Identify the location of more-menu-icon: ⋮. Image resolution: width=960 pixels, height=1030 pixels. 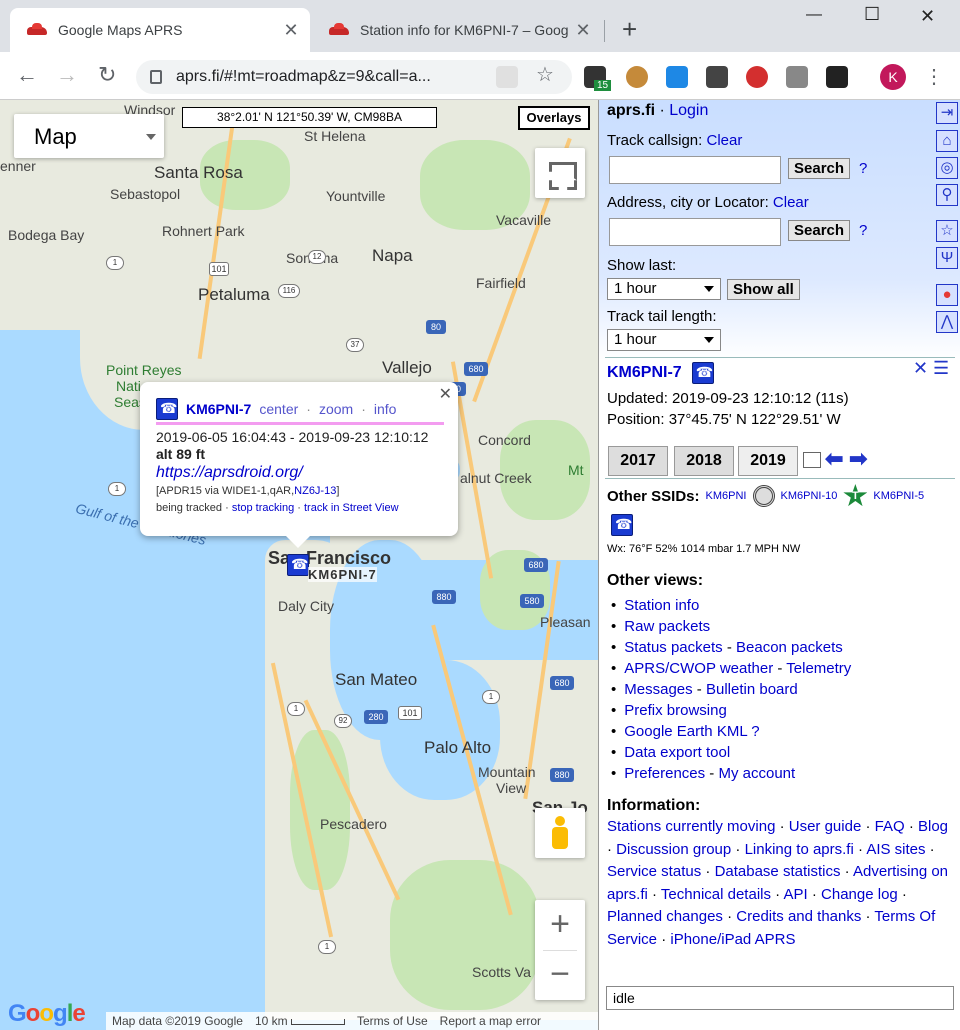
(934, 76).